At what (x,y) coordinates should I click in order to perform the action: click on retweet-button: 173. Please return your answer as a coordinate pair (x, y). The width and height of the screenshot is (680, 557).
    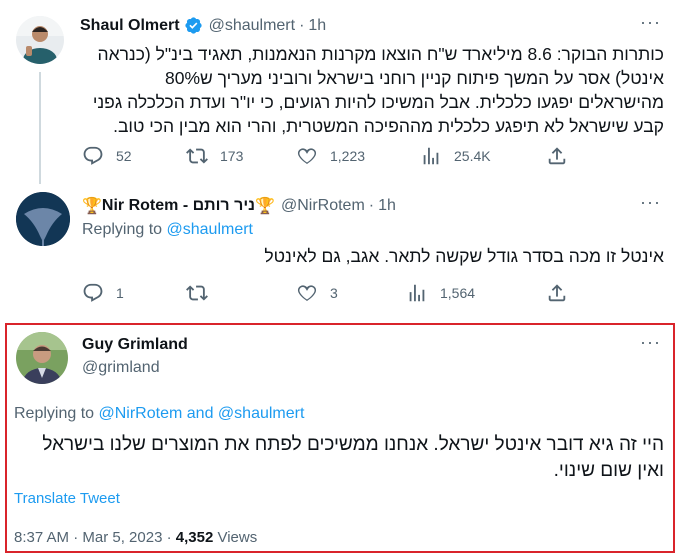
    Looking at the image, I should click on (214, 156).